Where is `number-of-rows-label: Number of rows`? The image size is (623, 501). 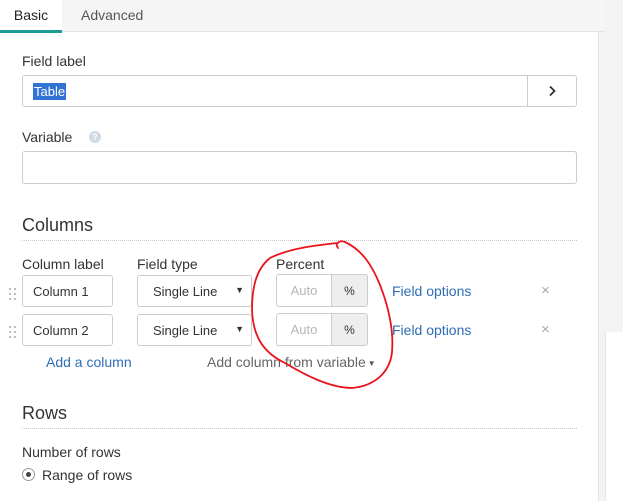
number-of-rows-label: Number of rows is located at coordinates (71, 452).